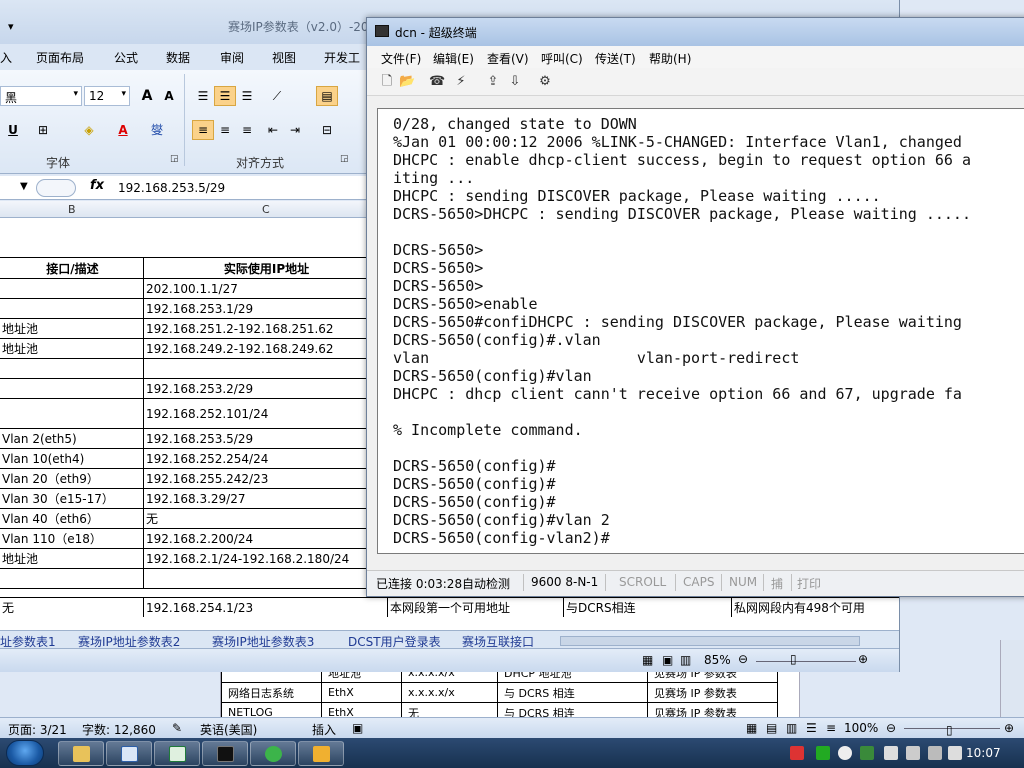 This screenshot has width=1024, height=768. I want to click on tab-developer: 开发工, so click(342, 57).